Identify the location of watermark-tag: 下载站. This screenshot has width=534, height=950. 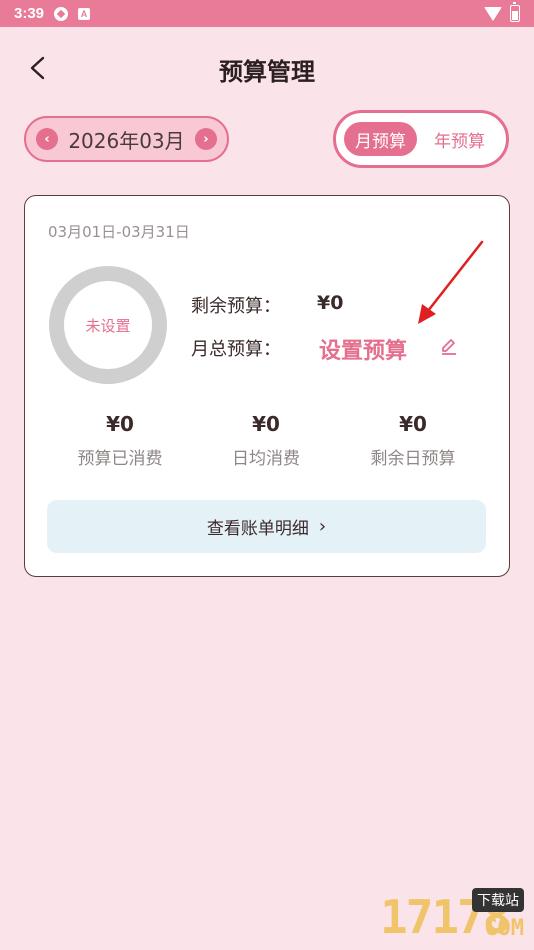
(498, 900).